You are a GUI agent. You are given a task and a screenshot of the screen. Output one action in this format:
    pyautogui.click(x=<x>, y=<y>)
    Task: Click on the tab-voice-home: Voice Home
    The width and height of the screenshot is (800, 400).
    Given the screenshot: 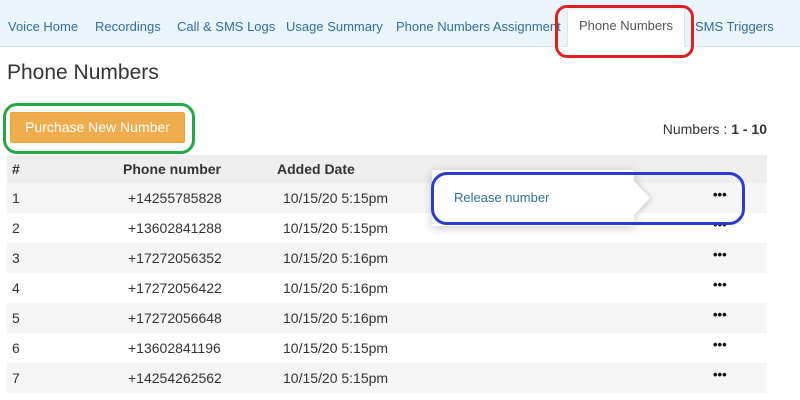 What is the action you would take?
    pyautogui.click(x=43, y=26)
    